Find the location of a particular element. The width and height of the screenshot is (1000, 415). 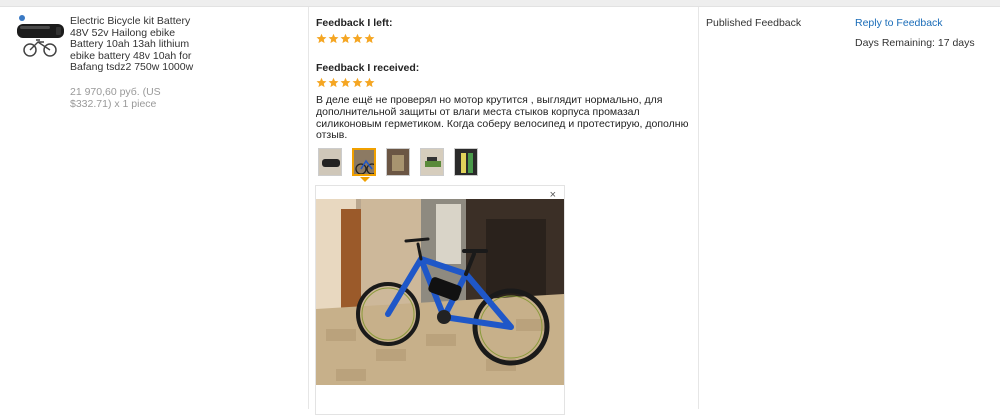

feedback-received-stars is located at coordinates (345, 82).